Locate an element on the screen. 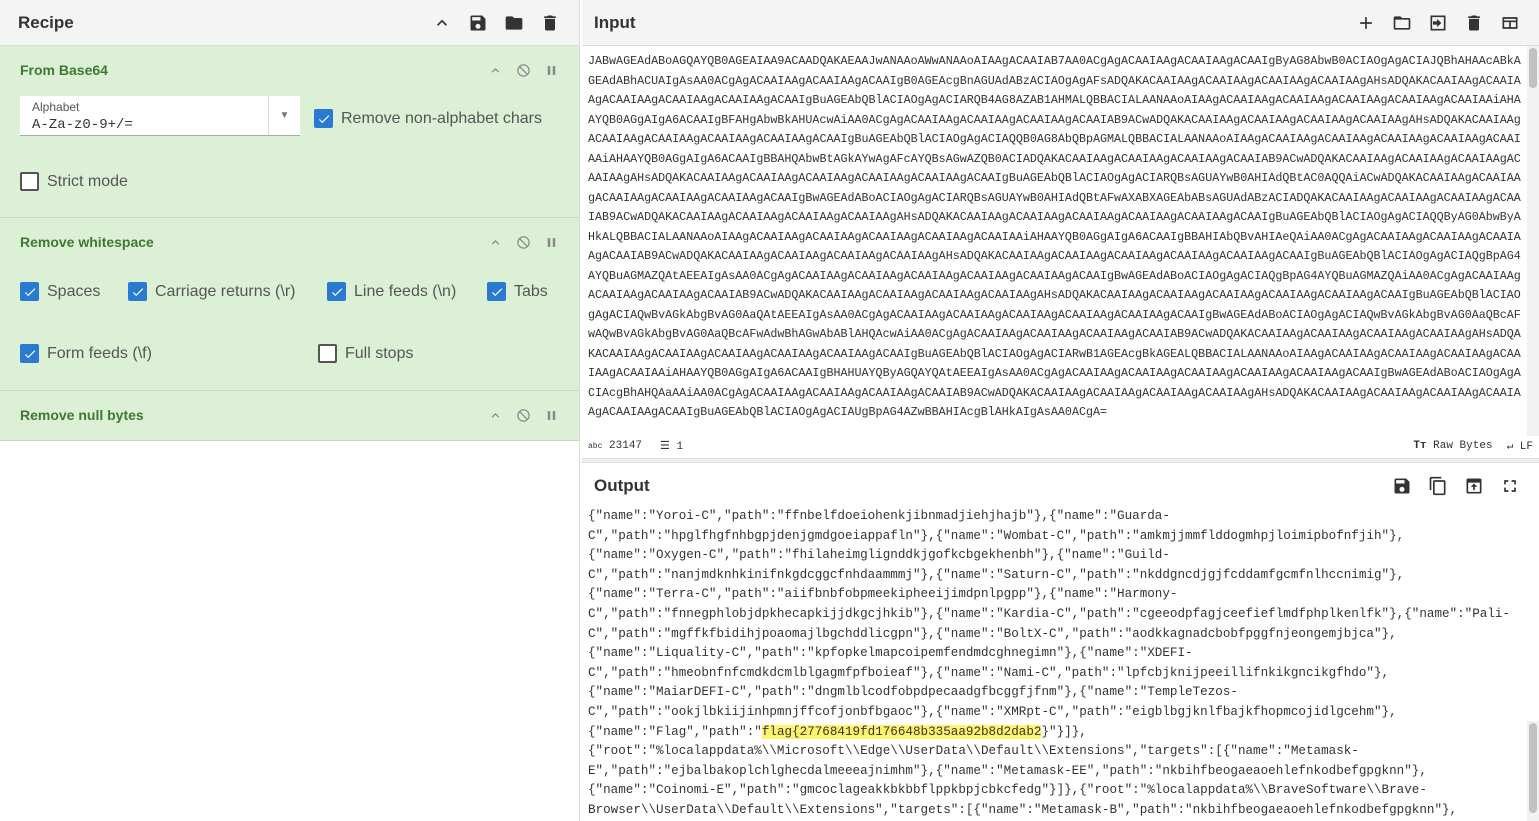 The image size is (1539, 821). raw-bytes-label: Raw Bytes is located at coordinates (1463, 446).